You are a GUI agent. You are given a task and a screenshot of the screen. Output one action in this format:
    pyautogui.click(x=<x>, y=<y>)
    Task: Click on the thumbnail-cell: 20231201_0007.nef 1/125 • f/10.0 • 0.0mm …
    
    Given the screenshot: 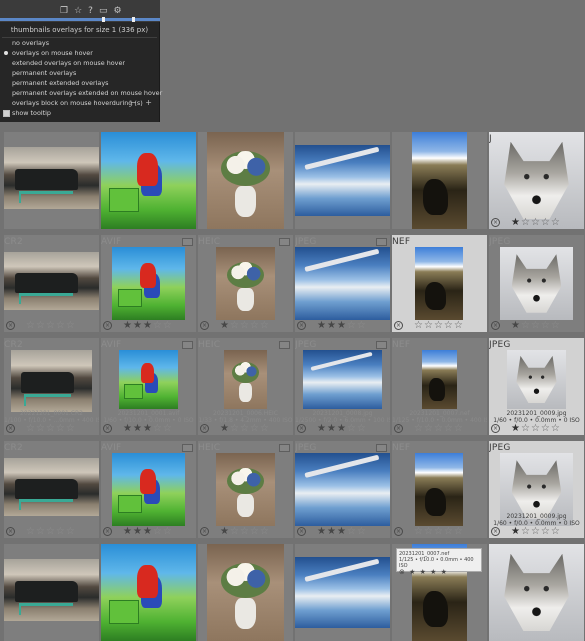 What is the action you would take?
    pyautogui.click(x=439, y=592)
    